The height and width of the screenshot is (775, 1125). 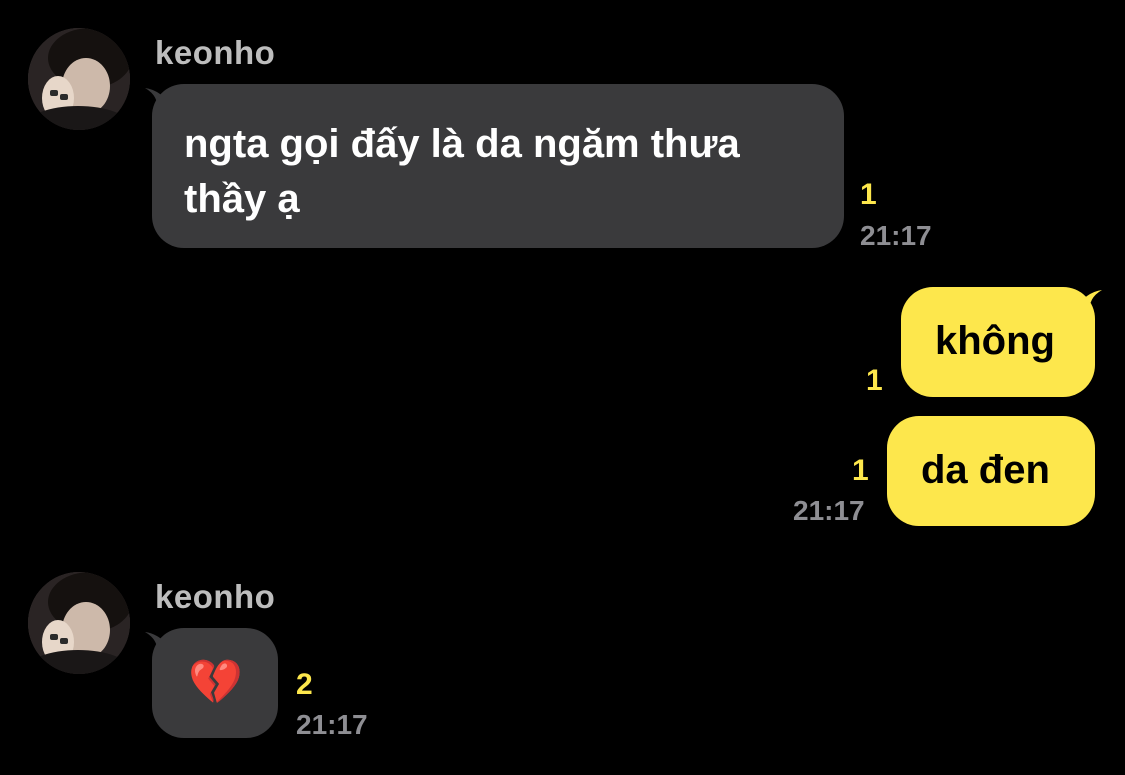 I want to click on message-text-line: ngta gọi đấy là da ngăm thưa, so click(x=462, y=144).